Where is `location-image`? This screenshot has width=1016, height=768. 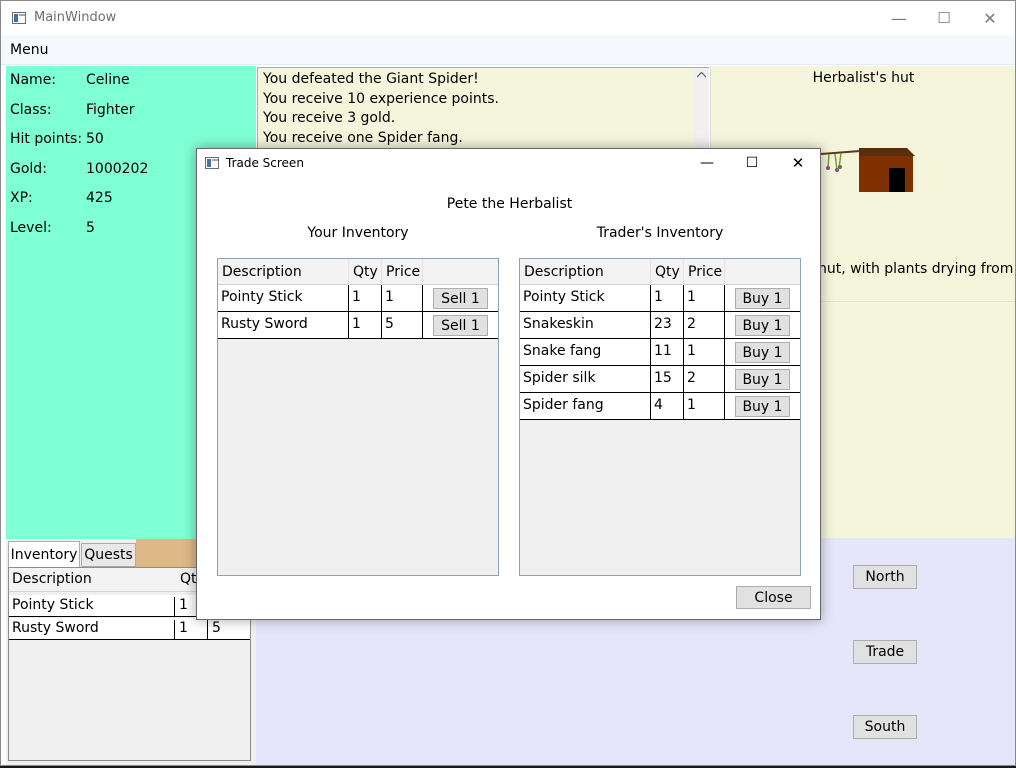 location-image is located at coordinates (868, 170).